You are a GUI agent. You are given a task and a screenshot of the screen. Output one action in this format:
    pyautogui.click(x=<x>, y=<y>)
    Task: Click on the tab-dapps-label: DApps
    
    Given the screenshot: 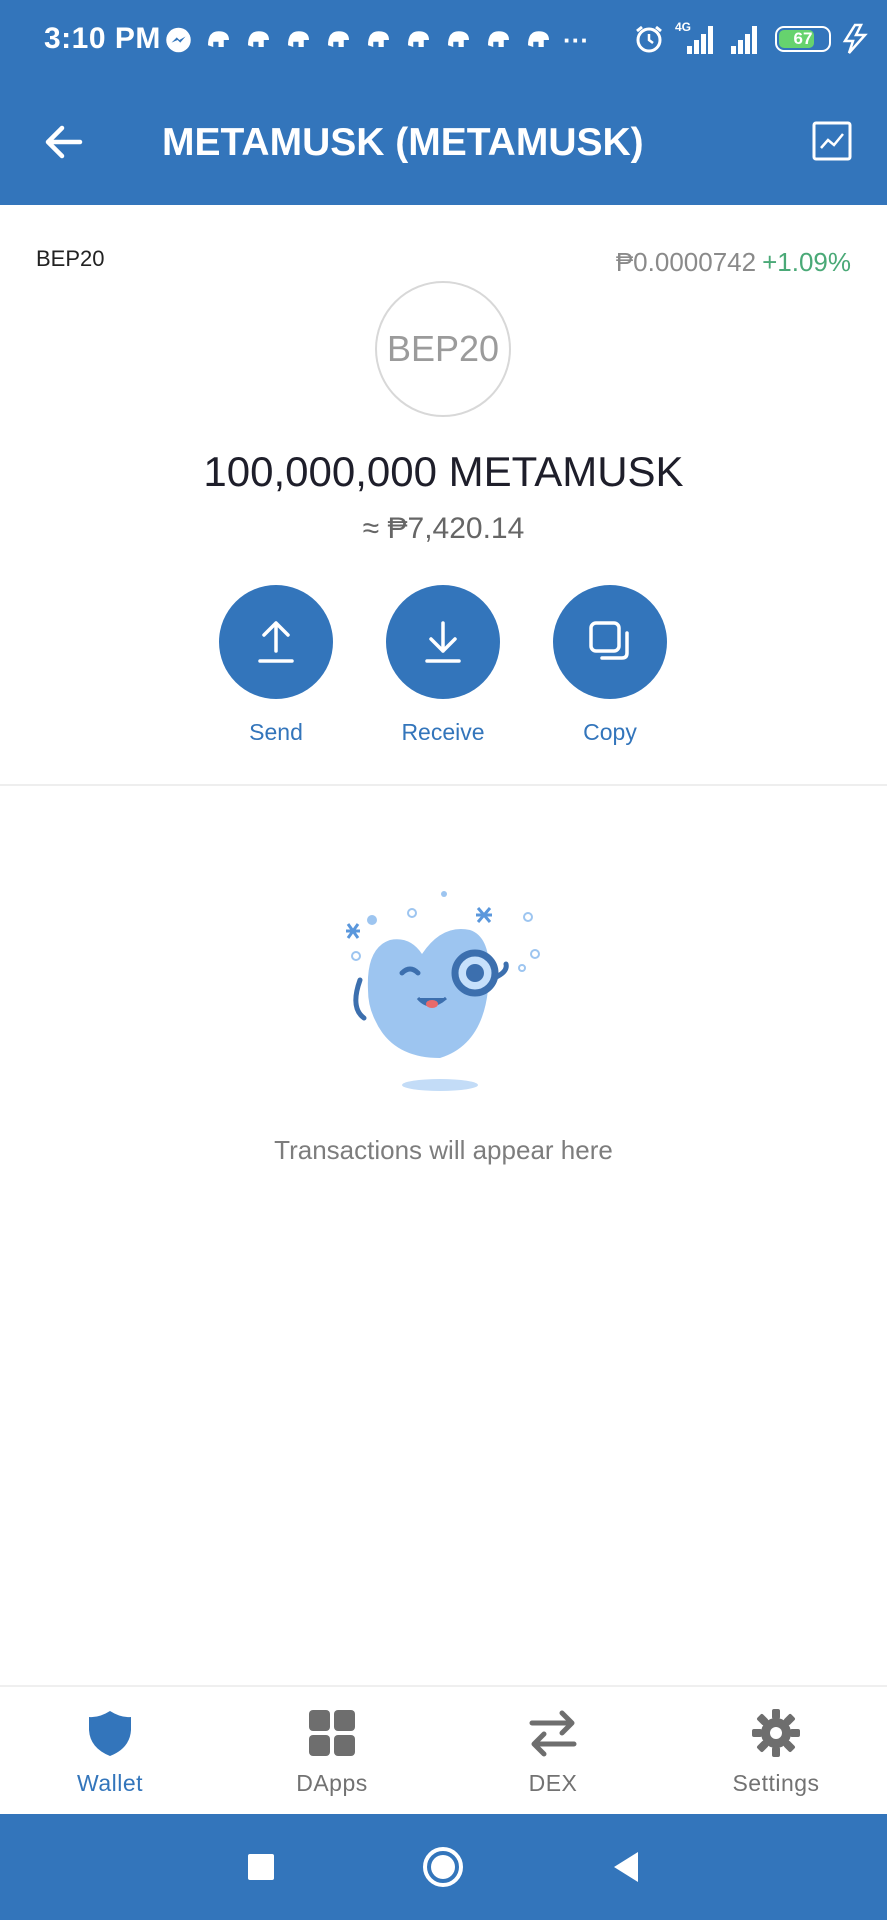 What is the action you would take?
    pyautogui.click(x=332, y=1783)
    